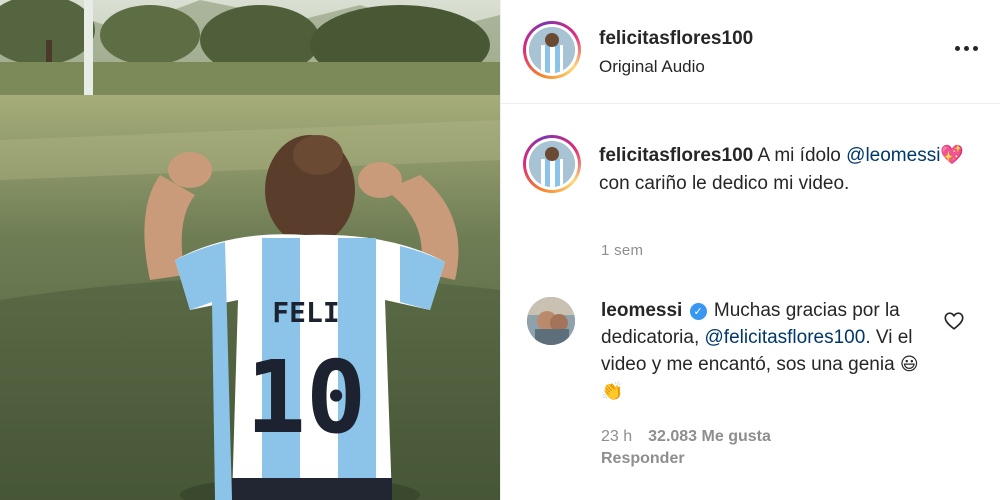 The width and height of the screenshot is (1000, 500). Describe the element at coordinates (305, 312) in the screenshot. I see `jersey-name: FELI` at that location.